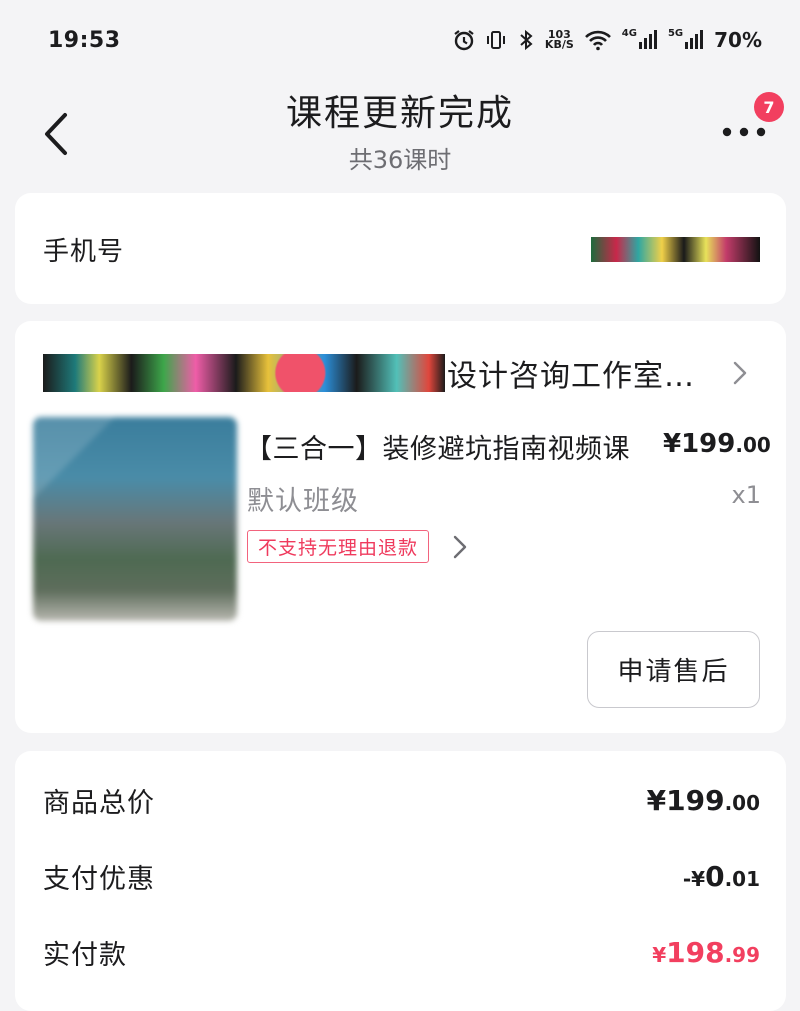 The image size is (800, 1011). I want to click on course-title: 【三合一】装修避坑指南视频课, so click(437, 446).